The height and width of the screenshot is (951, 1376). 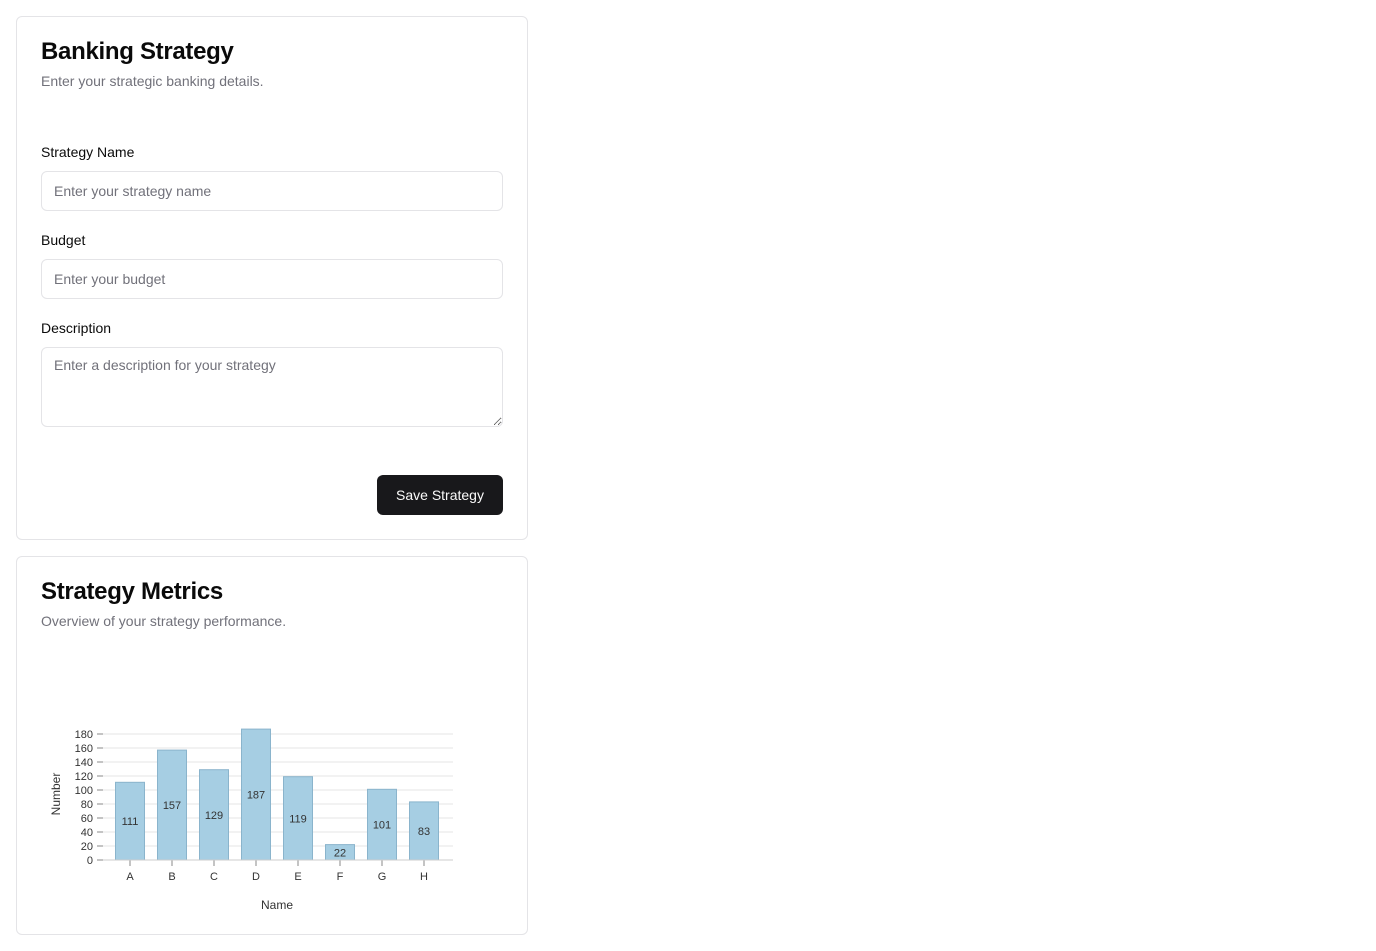 What do you see at coordinates (272, 191) in the screenshot?
I see `strategy-name-input` at bounding box center [272, 191].